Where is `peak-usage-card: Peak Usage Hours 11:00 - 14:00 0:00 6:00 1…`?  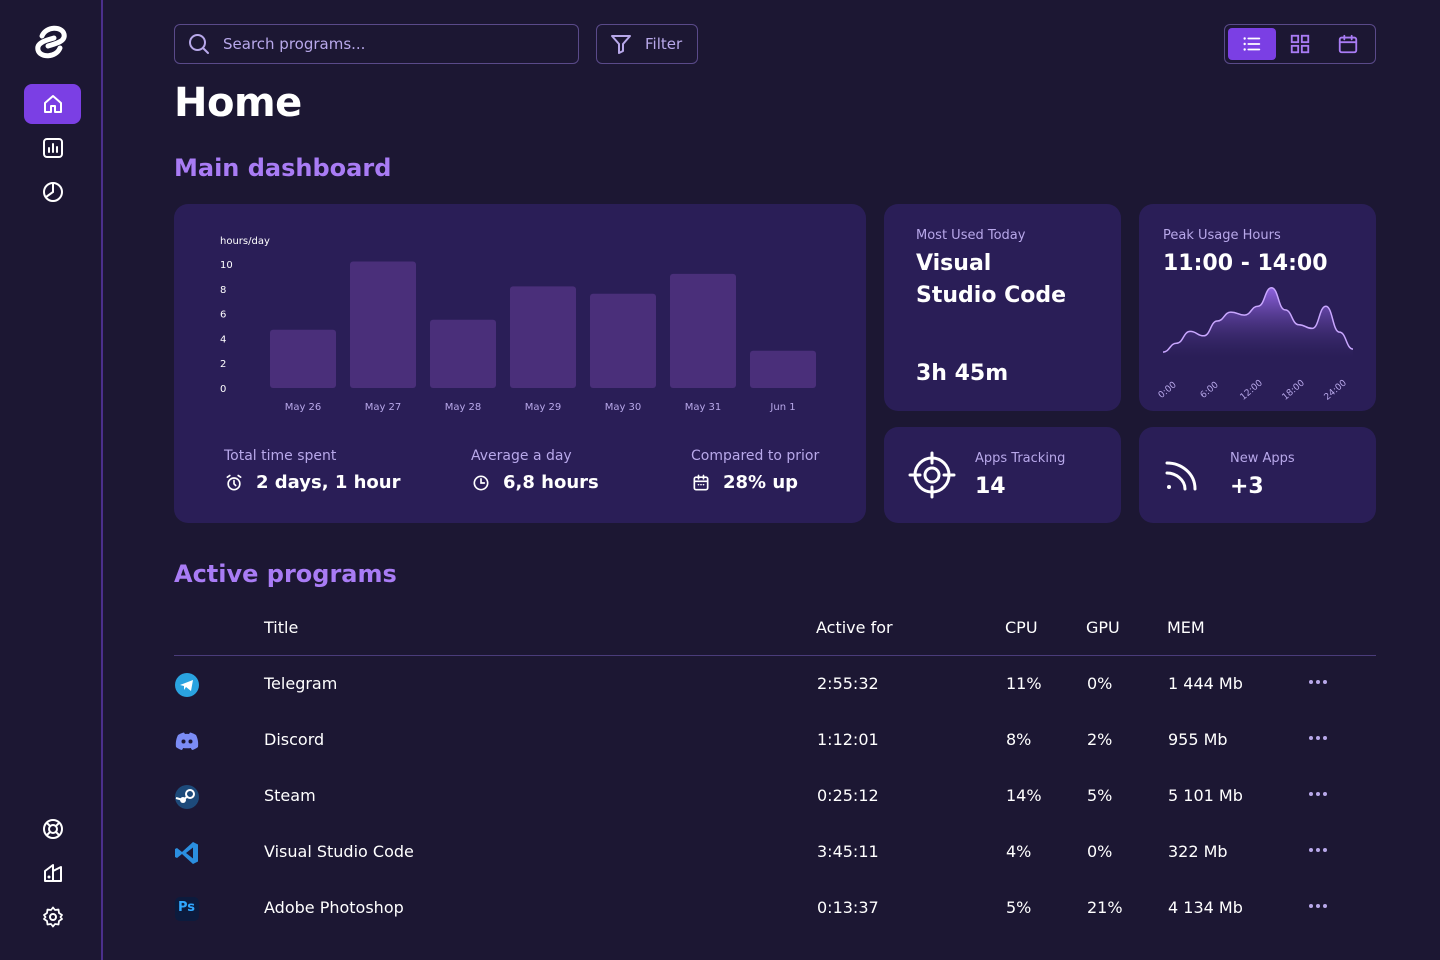
peak-usage-card: Peak Usage Hours 11:00 - 14:00 0:00 6:00 1… is located at coordinates (1257, 307).